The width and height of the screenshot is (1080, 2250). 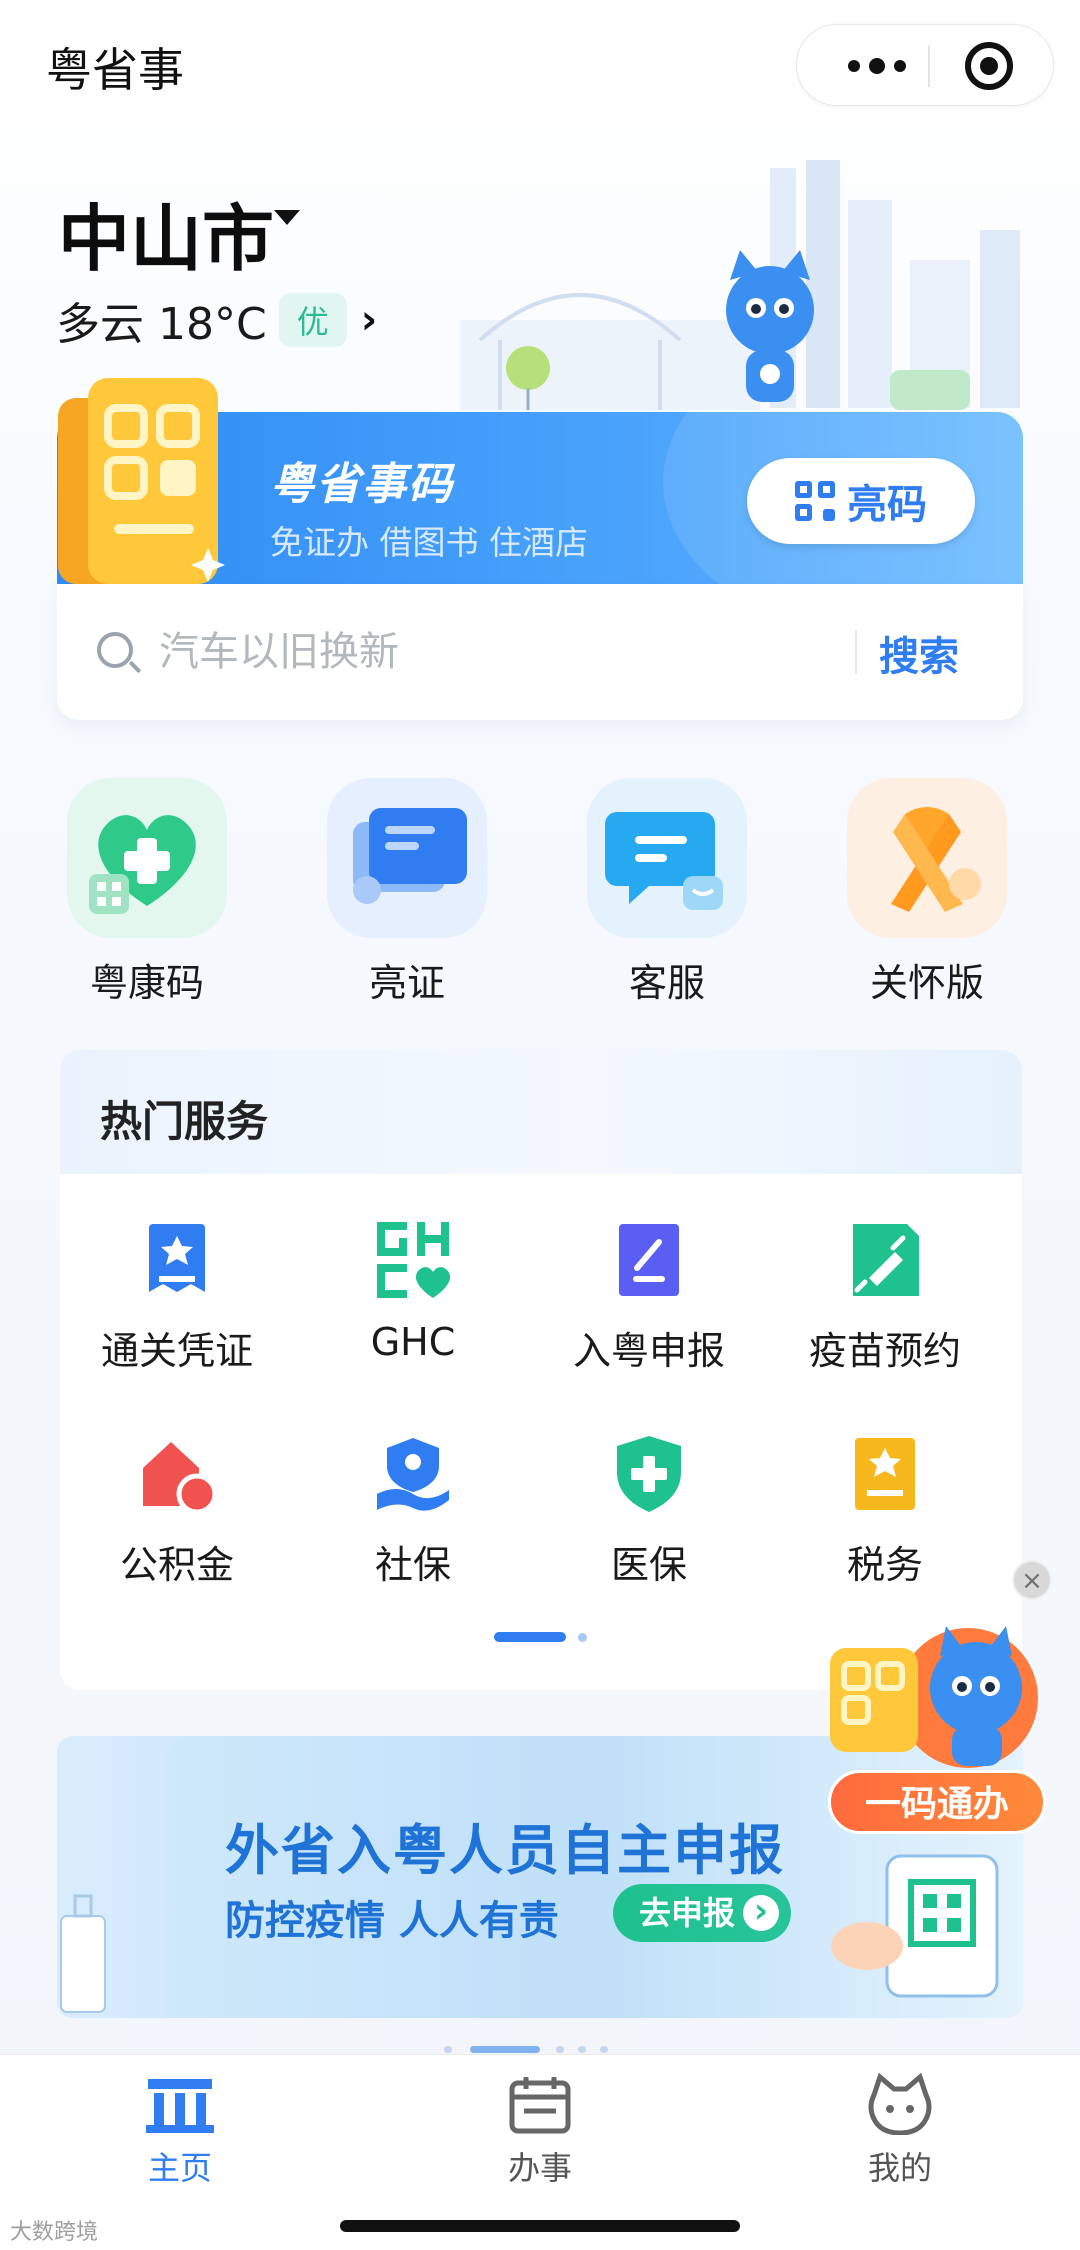 I want to click on declare-now-button: 去申报, so click(x=702, y=1913).